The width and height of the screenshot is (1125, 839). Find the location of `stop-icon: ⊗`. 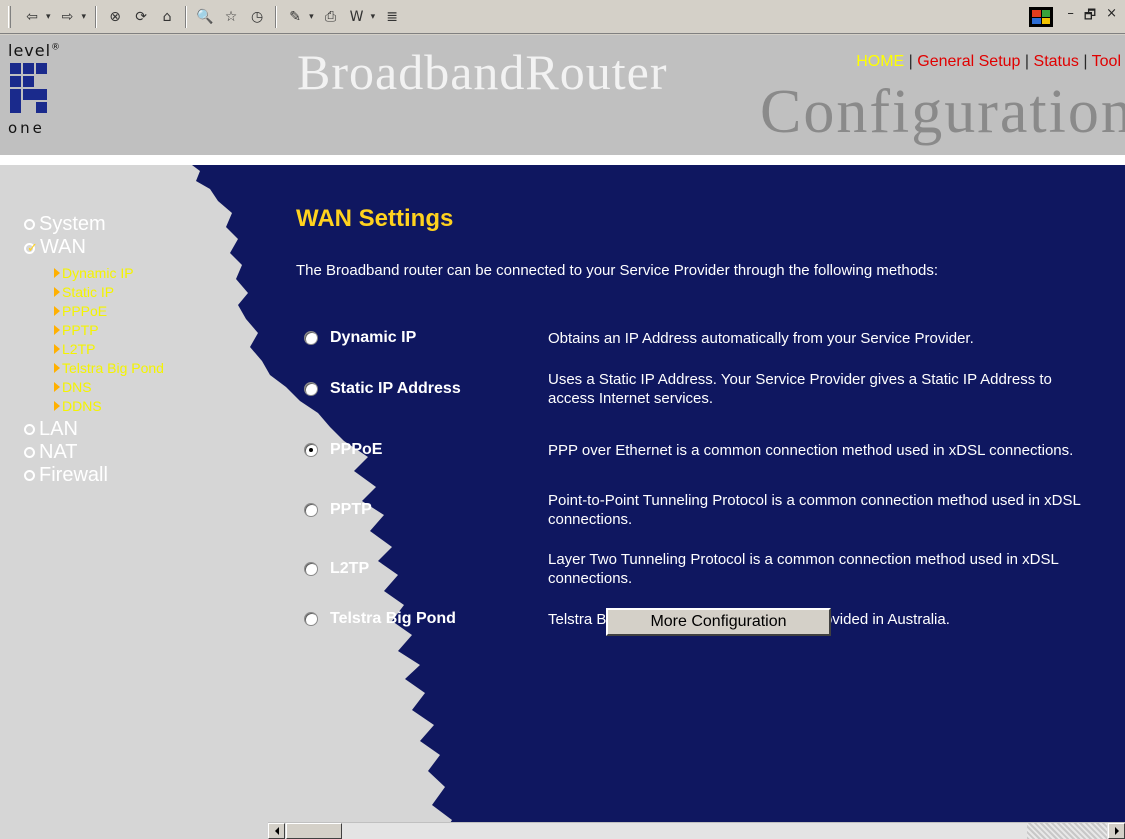

stop-icon: ⊗ is located at coordinates (115, 16).